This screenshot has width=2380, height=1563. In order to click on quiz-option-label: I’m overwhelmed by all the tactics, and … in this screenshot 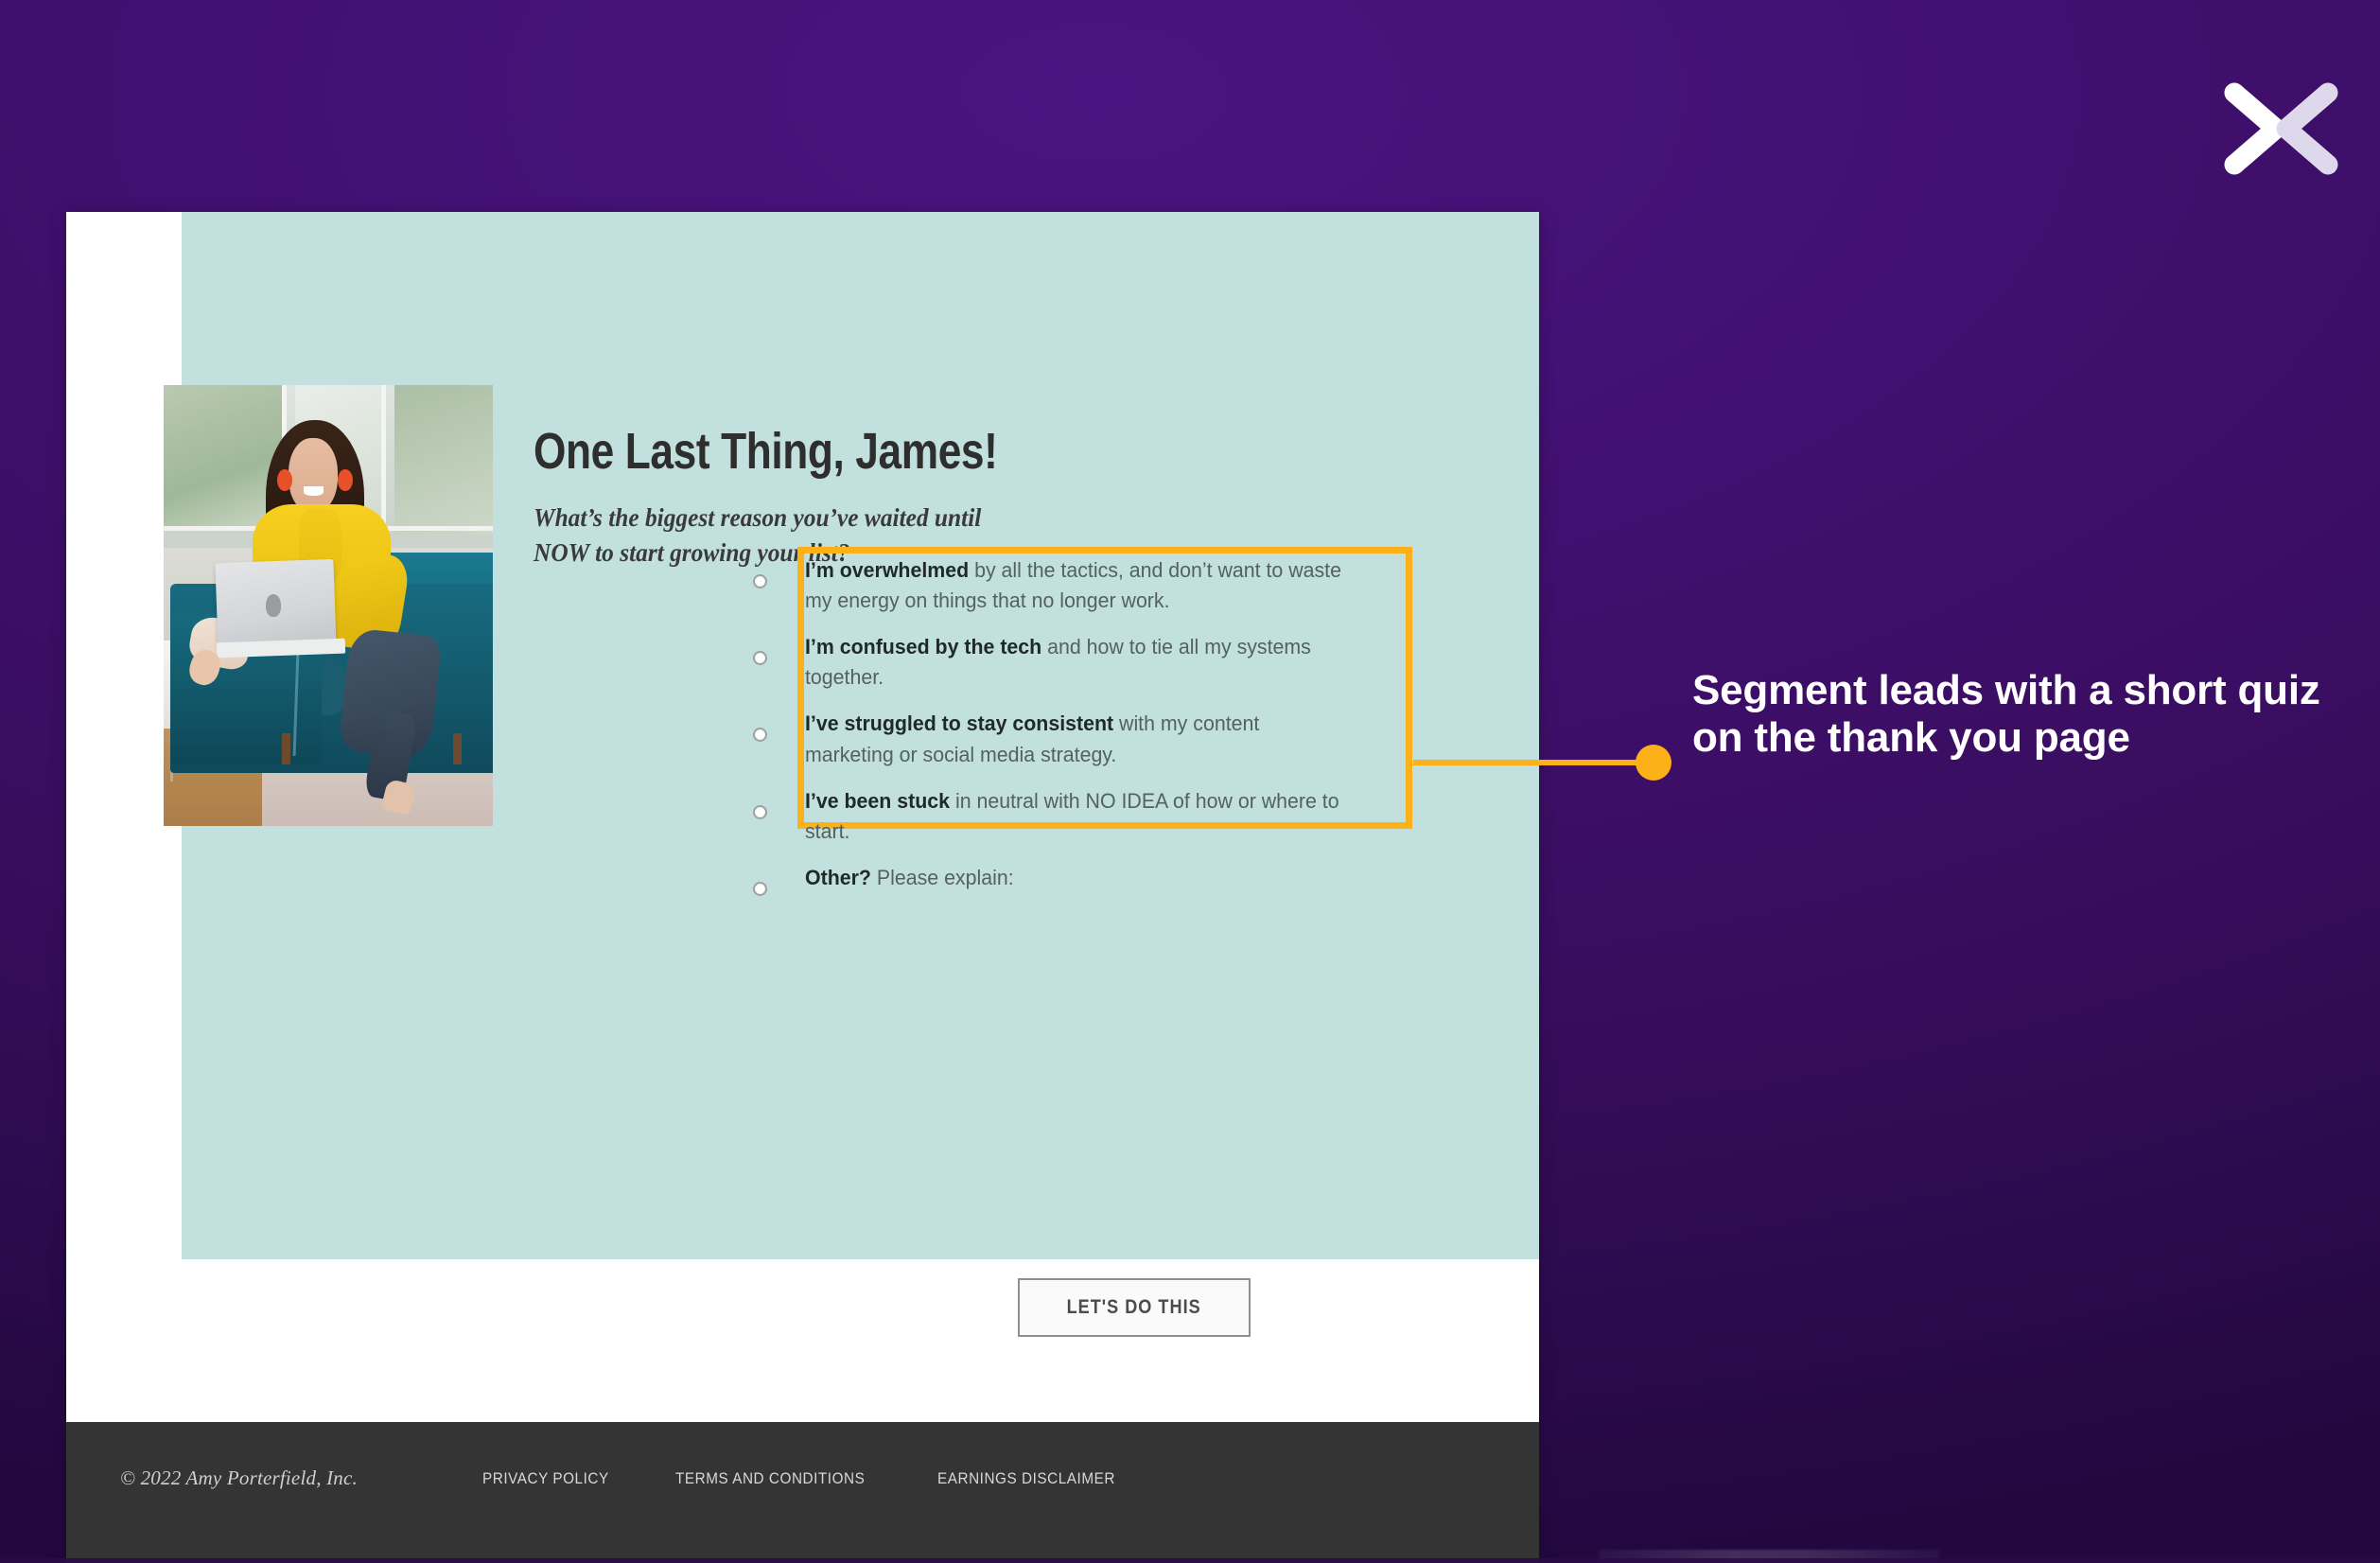, I will do `click(1073, 586)`.